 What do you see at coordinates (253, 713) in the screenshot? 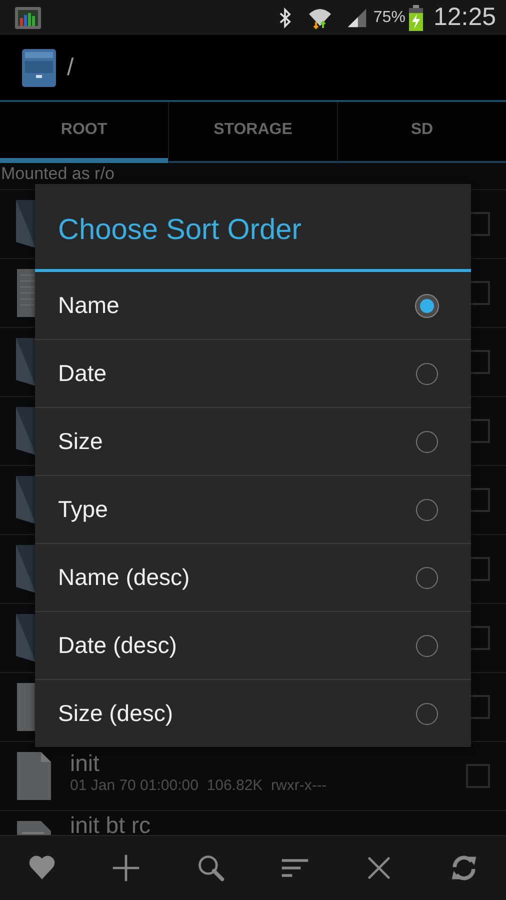
I see `sort-option: Size (desc)` at bounding box center [253, 713].